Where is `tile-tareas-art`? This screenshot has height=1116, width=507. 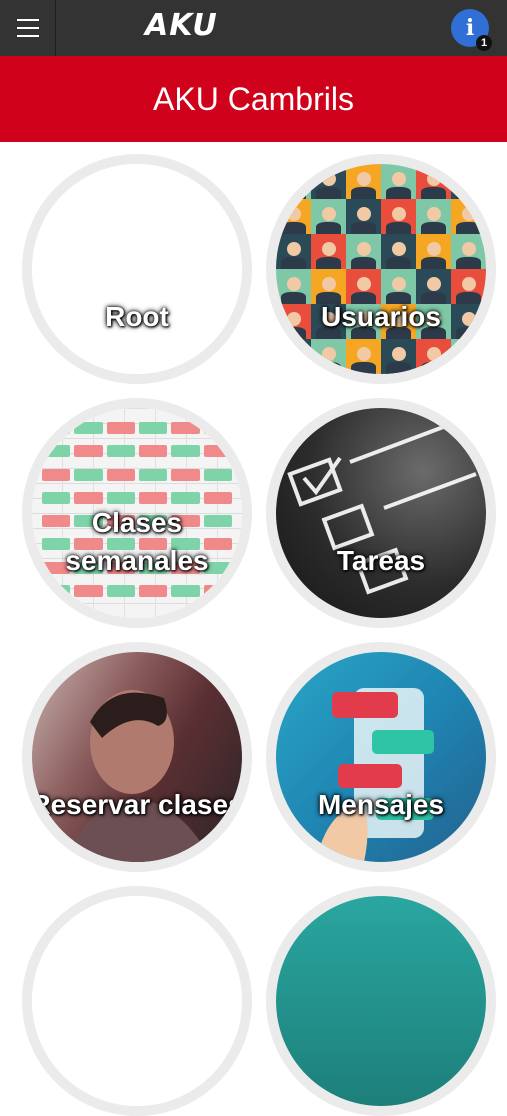 tile-tareas-art is located at coordinates (381, 513).